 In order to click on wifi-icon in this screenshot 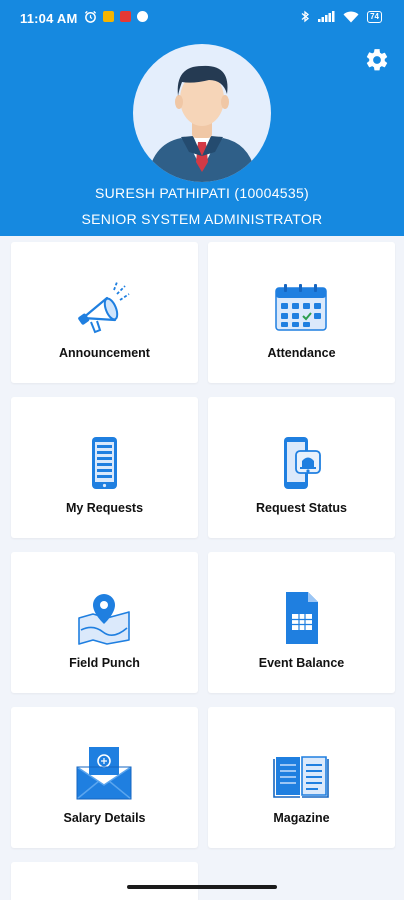, I will do `click(351, 16)`.